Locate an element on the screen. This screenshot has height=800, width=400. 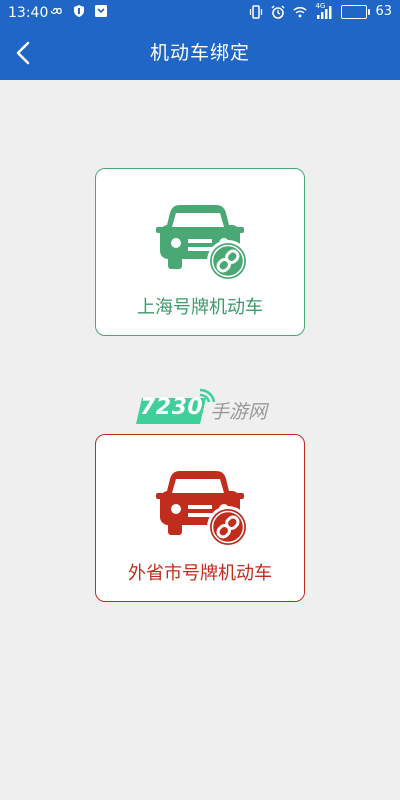
download-icon is located at coordinates (101, 11).